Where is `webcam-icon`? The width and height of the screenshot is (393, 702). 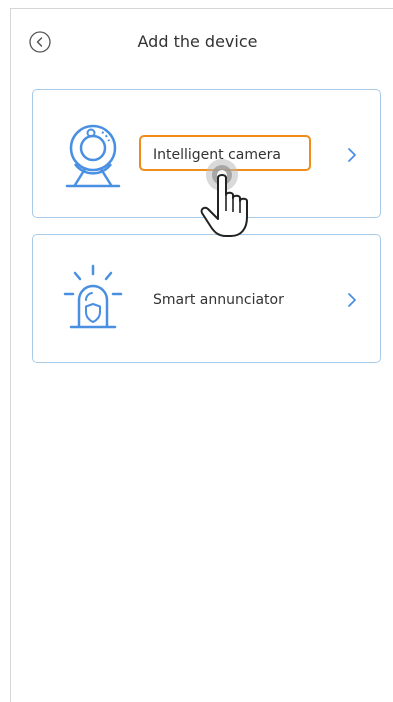 webcam-icon is located at coordinates (93, 156).